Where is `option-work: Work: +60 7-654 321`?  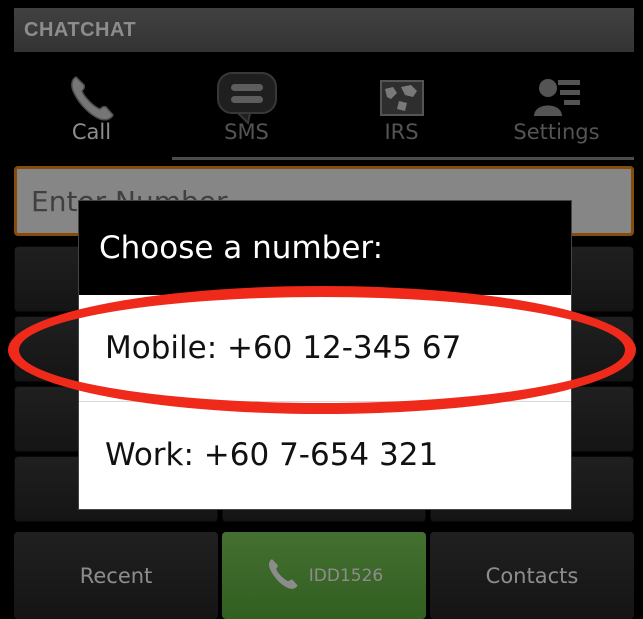
option-work: Work: +60 7-654 321 is located at coordinates (325, 455).